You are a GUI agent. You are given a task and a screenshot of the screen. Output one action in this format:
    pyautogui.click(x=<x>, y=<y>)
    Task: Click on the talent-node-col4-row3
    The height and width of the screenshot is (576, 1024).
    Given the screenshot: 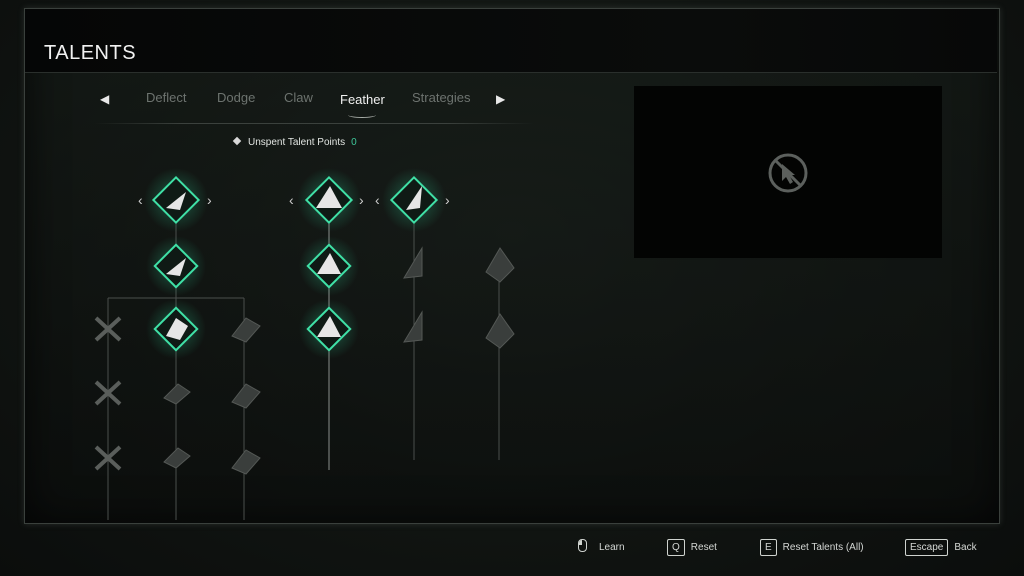 What is the action you would take?
    pyautogui.click(x=329, y=329)
    